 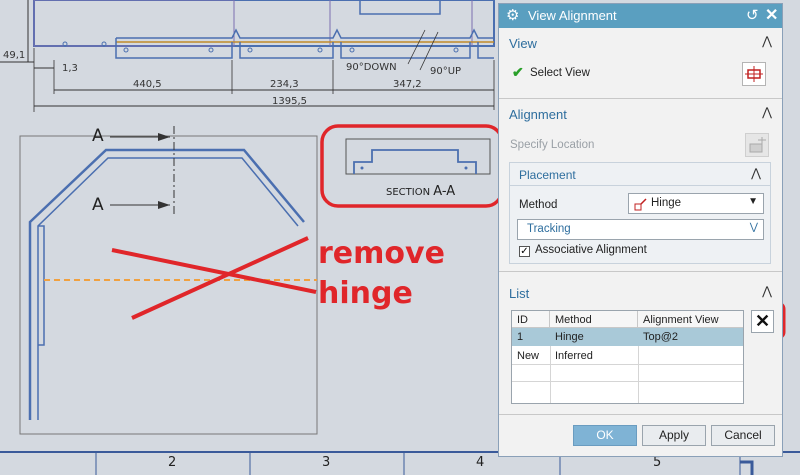 What do you see at coordinates (408, 192) in the screenshot?
I see `section-label-prefix: SECTION` at bounding box center [408, 192].